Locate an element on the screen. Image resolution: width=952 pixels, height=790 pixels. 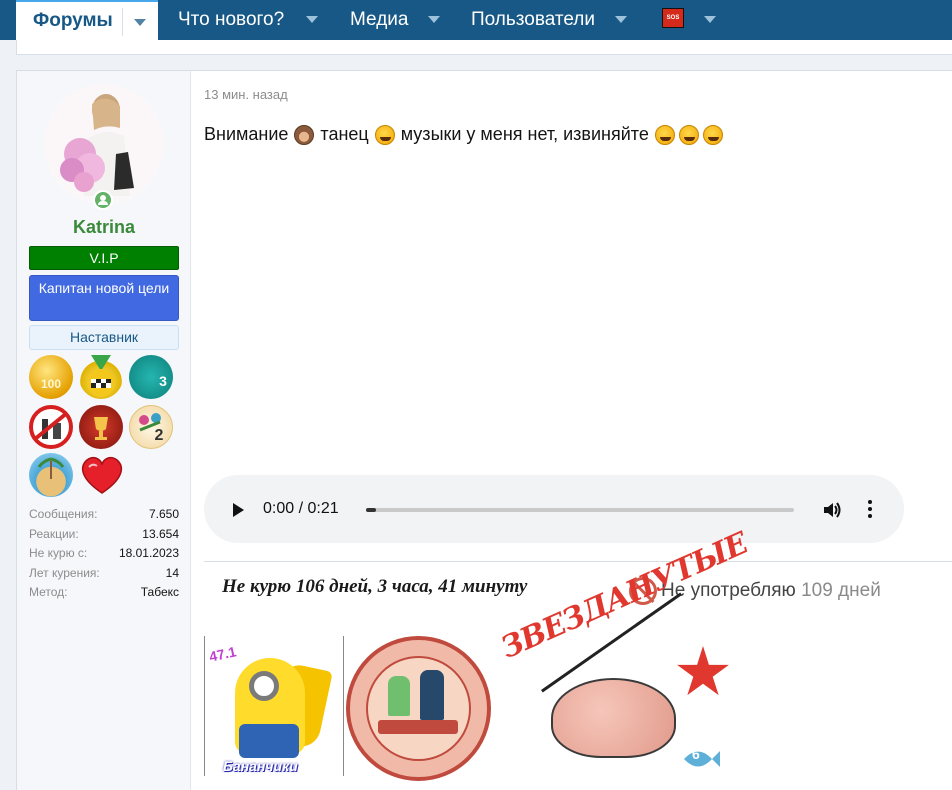
sos-label: SOS is located at coordinates (673, 18).